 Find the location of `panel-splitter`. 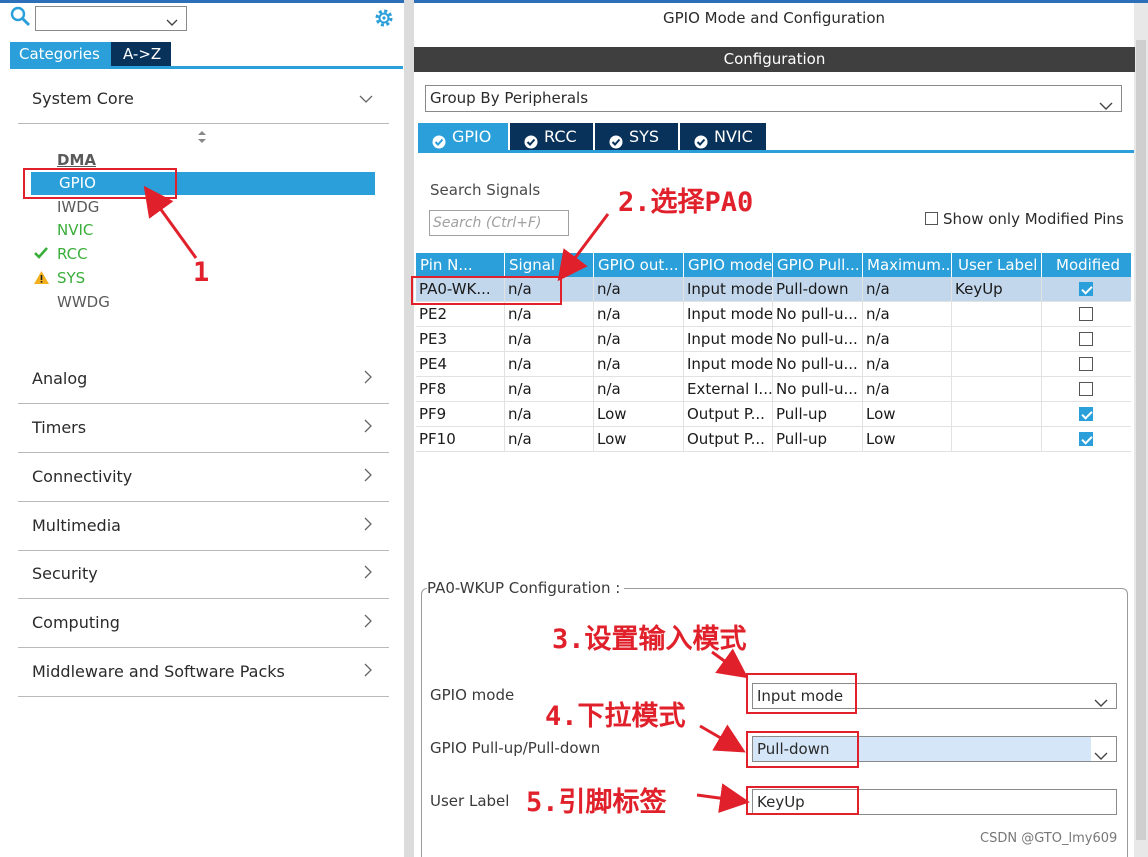

panel-splitter is located at coordinates (409, 428).